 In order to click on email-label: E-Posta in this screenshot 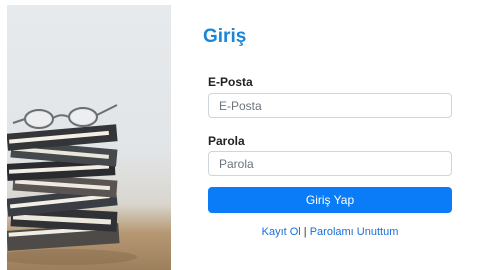, I will do `click(230, 82)`.